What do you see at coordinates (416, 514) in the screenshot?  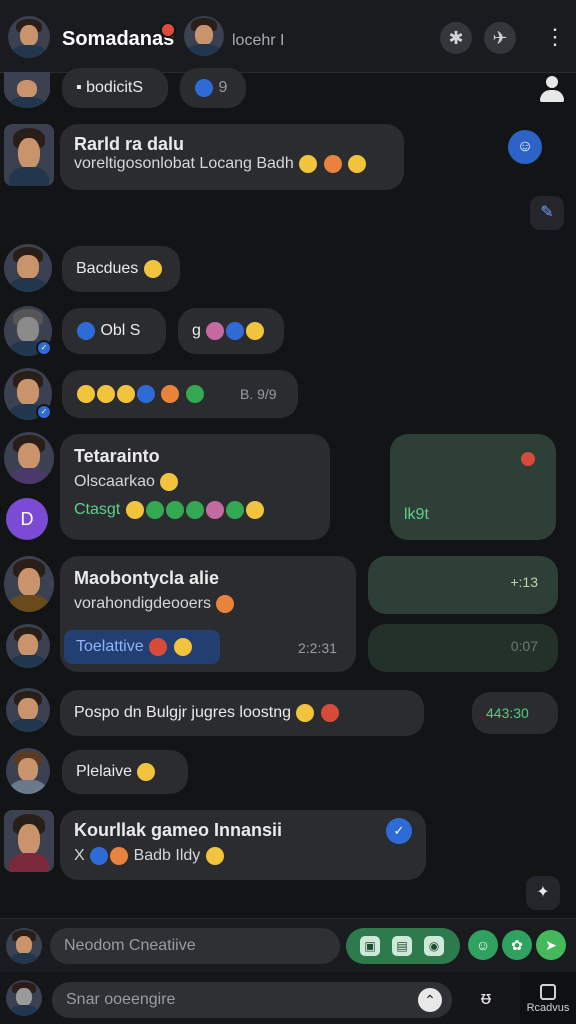 I see `message-text: lk9t` at bounding box center [416, 514].